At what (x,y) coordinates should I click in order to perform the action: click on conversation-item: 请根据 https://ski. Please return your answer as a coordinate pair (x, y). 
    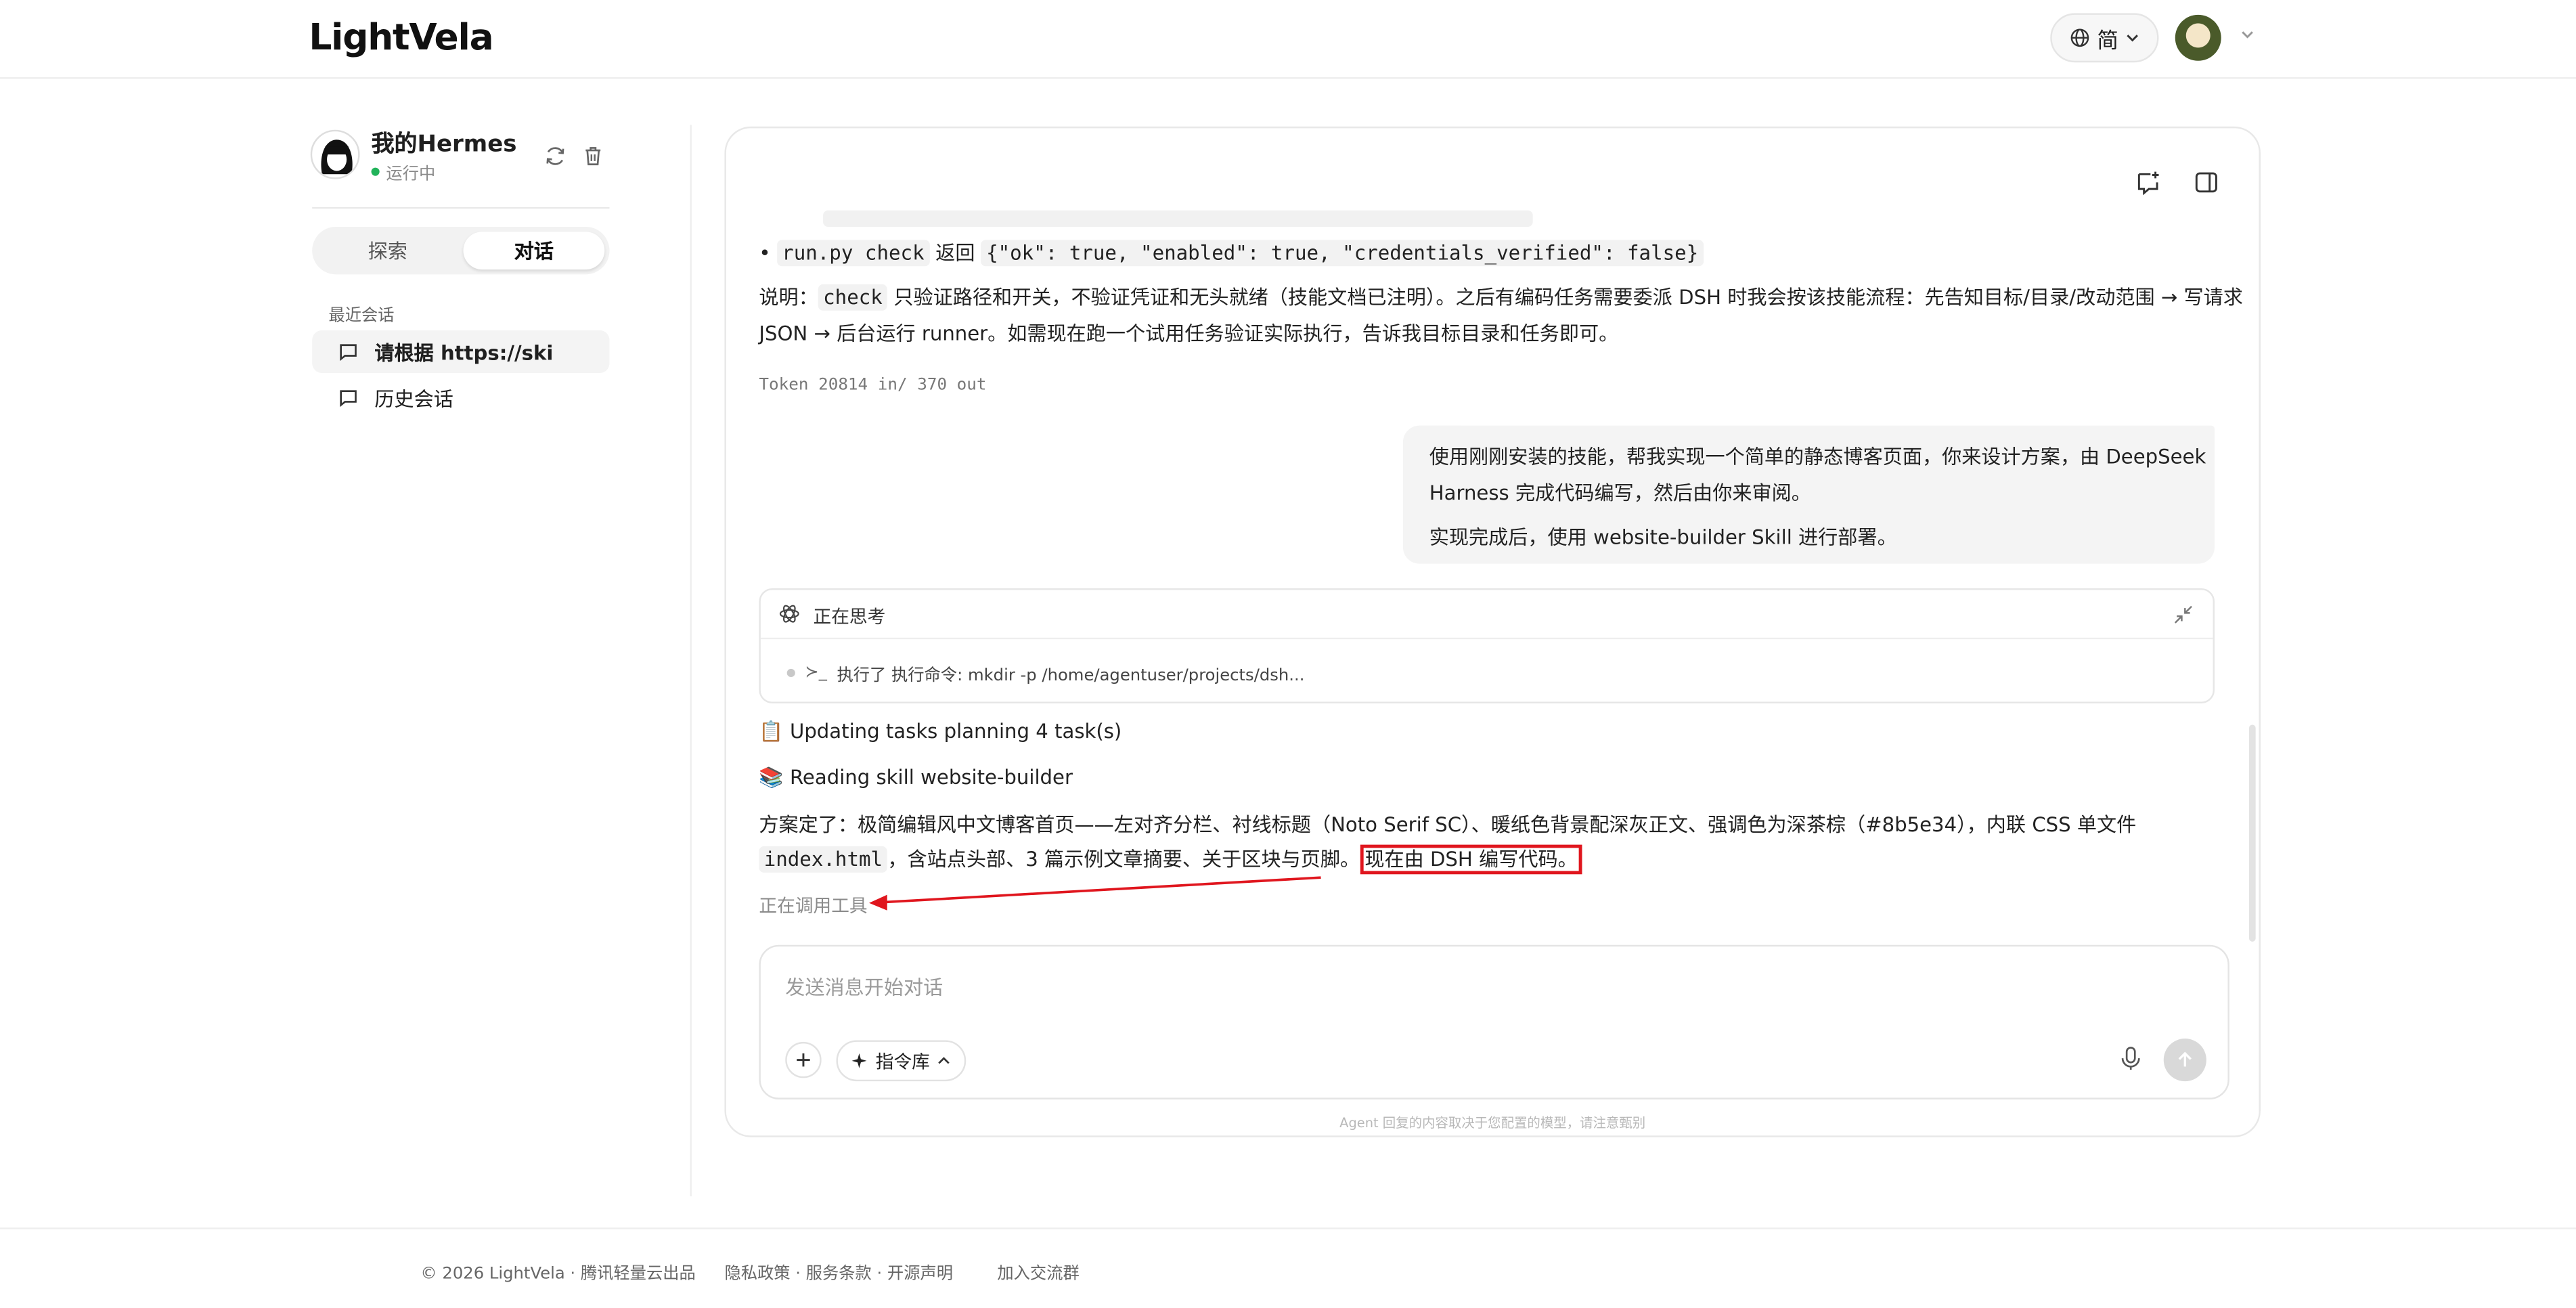
    Looking at the image, I should click on (461, 351).